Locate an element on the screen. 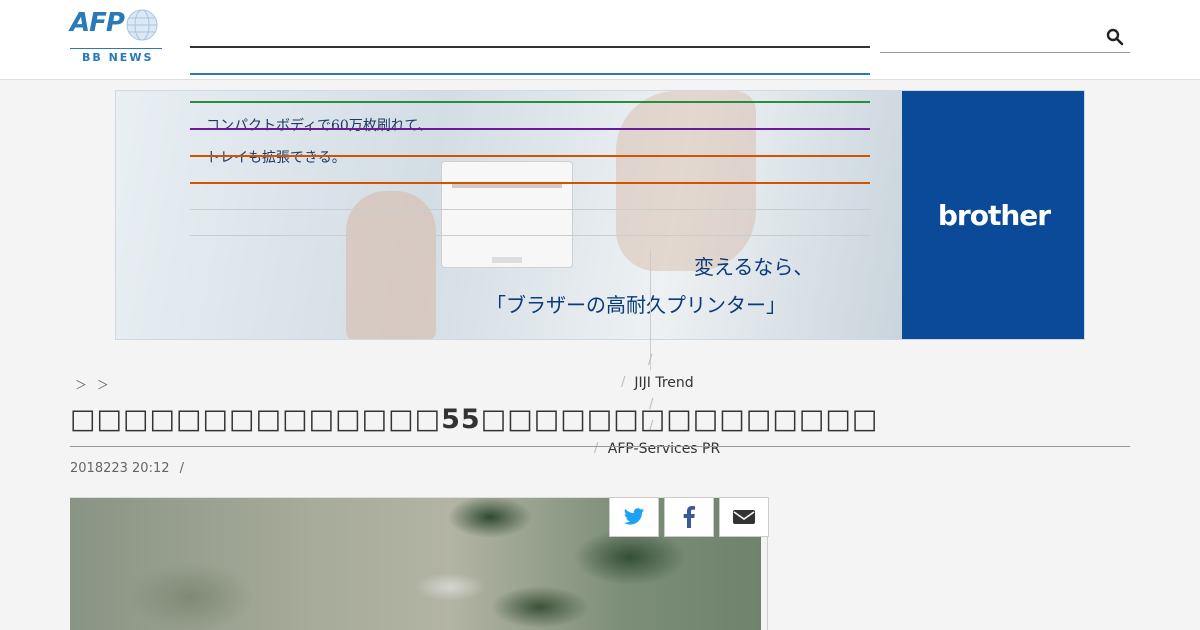 The image size is (1200, 630). ad-brand-panel: brother is located at coordinates (993, 215).